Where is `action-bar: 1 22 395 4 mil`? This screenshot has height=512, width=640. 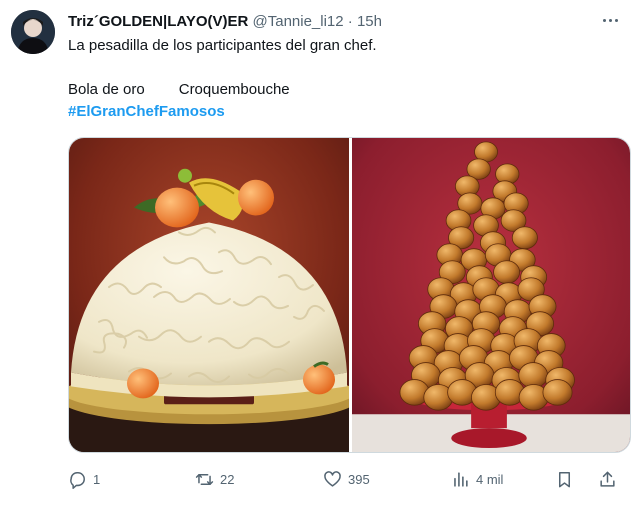 action-bar: 1 22 395 4 mil is located at coordinates (349, 479).